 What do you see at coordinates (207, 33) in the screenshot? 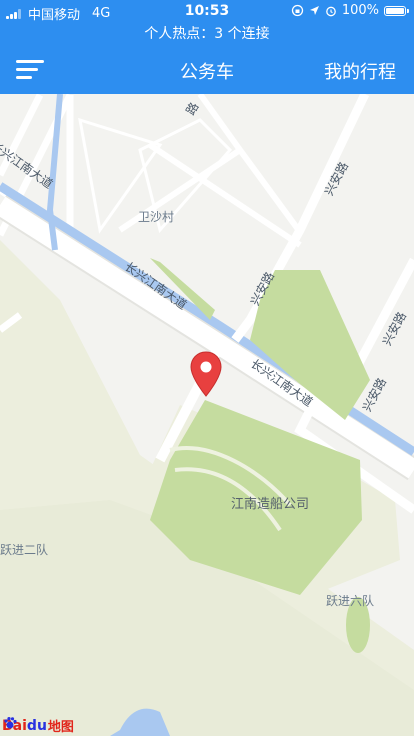
I see `hotspot-banner: 个人热点：3 个连接` at bounding box center [207, 33].